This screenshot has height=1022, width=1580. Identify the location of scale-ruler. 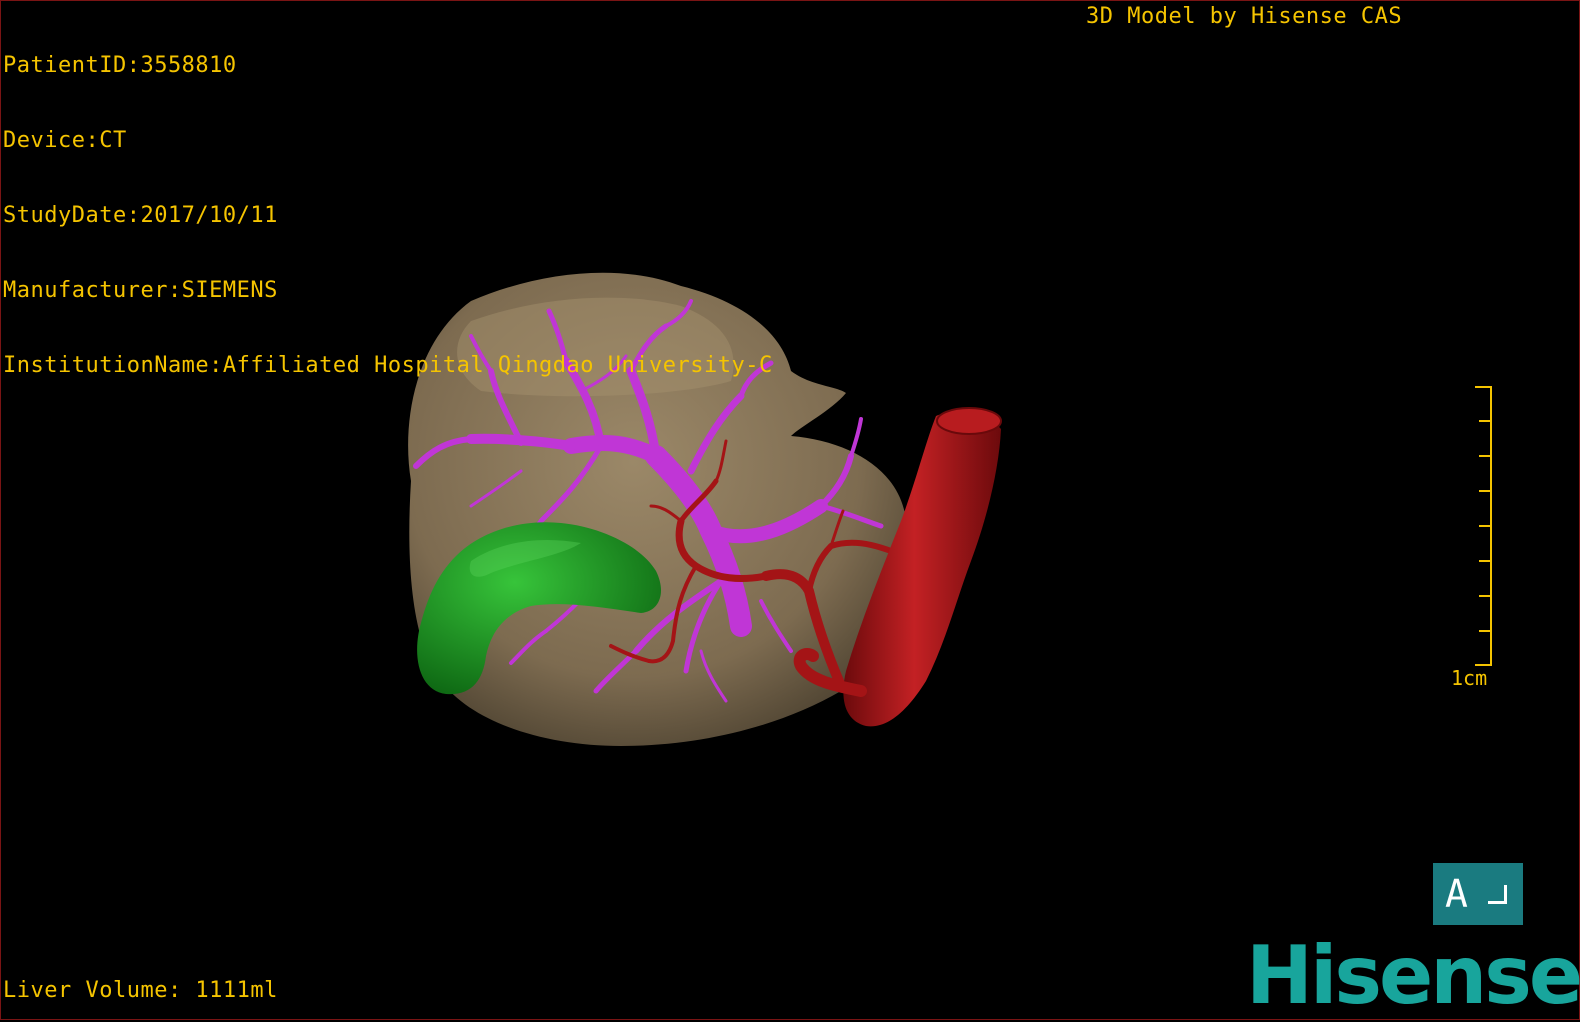
(1483, 526).